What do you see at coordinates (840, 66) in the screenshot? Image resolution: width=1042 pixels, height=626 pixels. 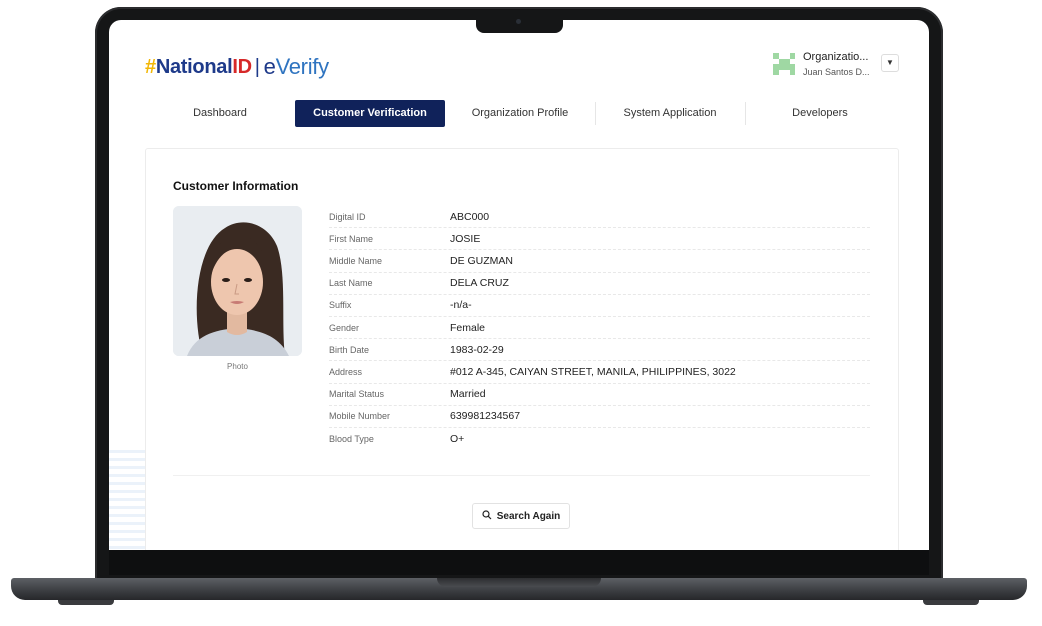 I see `organization-menu: Organizatio... Juan Santos D... ▼` at bounding box center [840, 66].